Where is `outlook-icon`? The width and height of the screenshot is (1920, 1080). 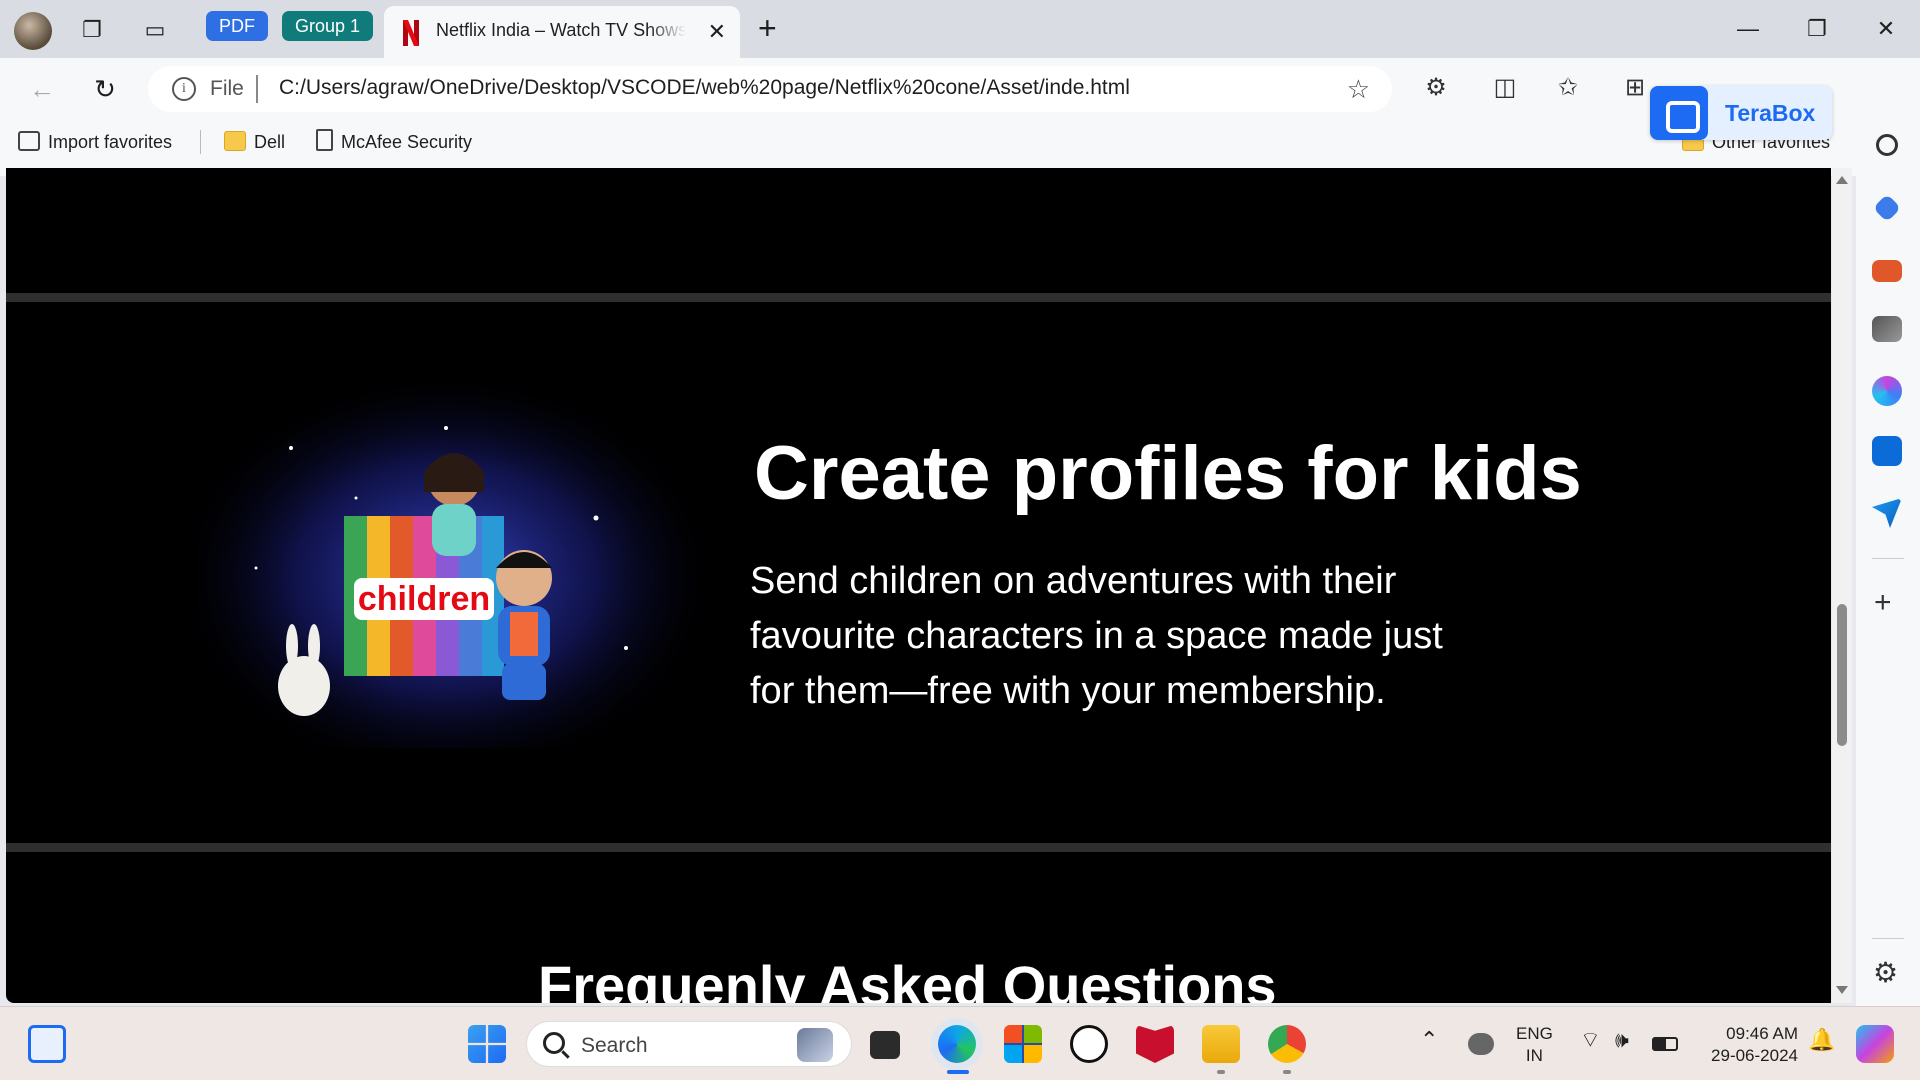 outlook-icon is located at coordinates (1887, 451).